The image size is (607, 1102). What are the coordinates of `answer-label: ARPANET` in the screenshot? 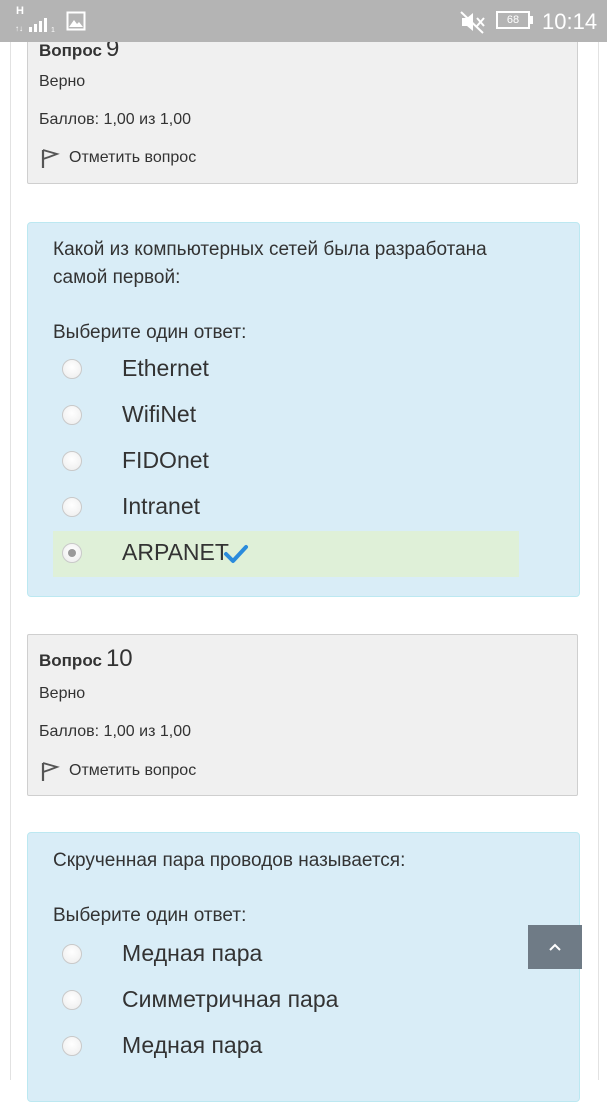 It's located at (185, 552).